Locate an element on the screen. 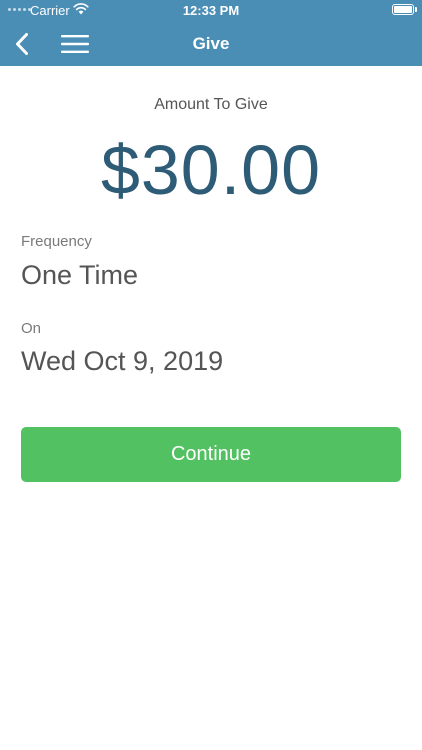 The width and height of the screenshot is (422, 750). app-header: Carrier 12:33 PM Give is located at coordinates (211, 33).